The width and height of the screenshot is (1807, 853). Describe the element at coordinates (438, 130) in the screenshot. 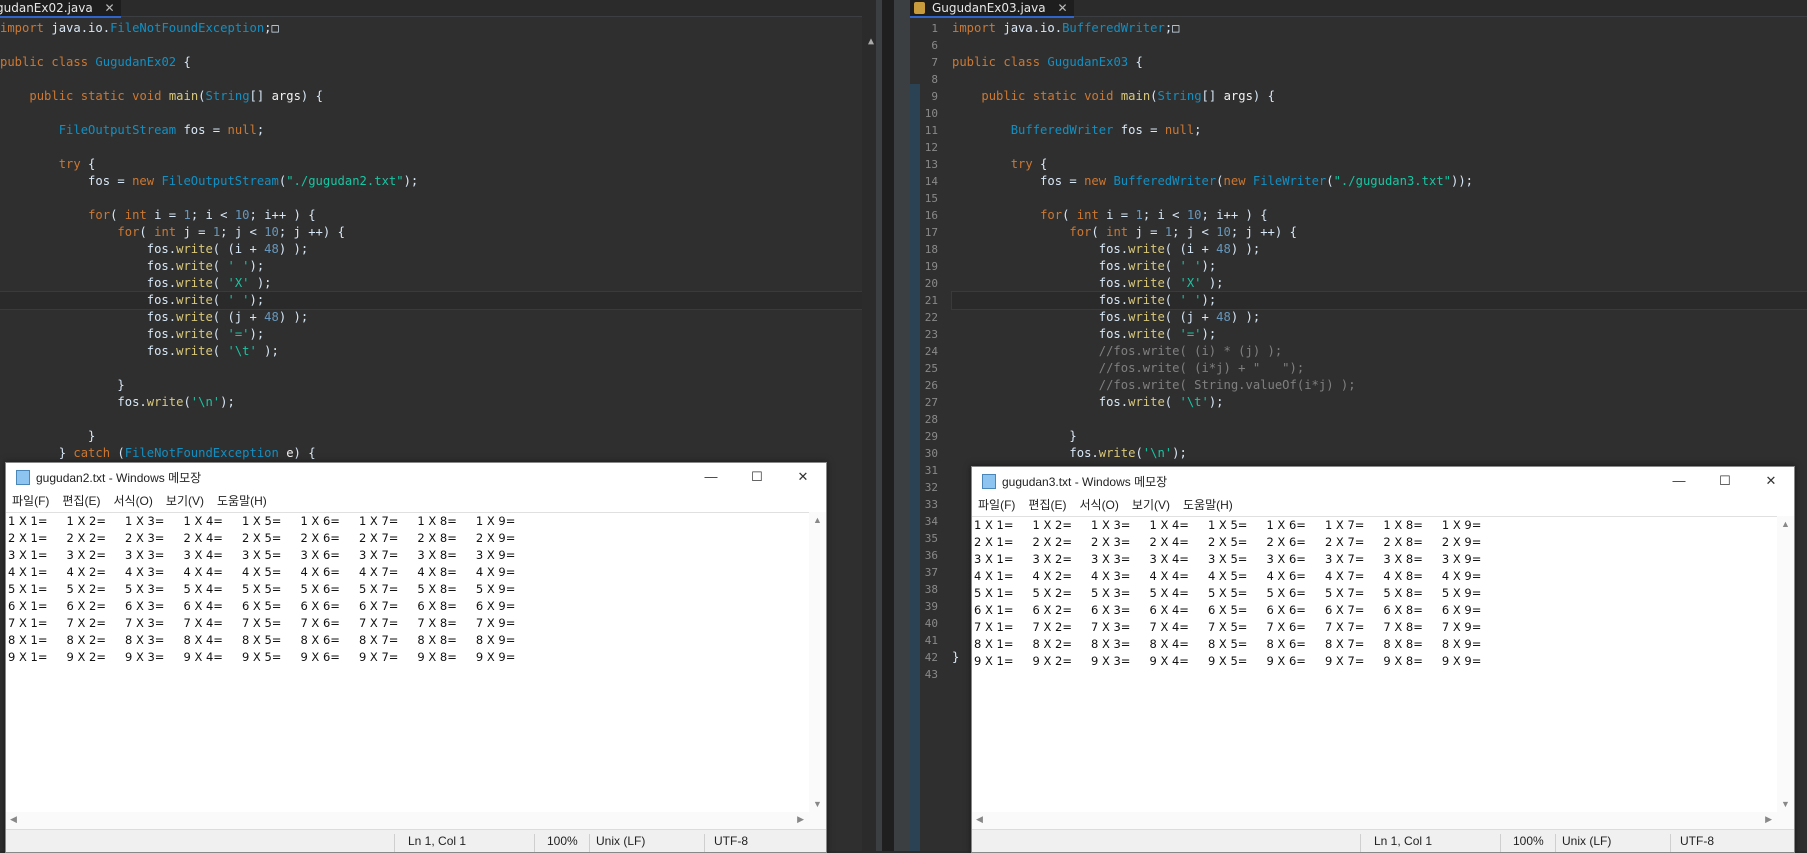

I see `code-line: FileOutputStream fos = null;` at that location.